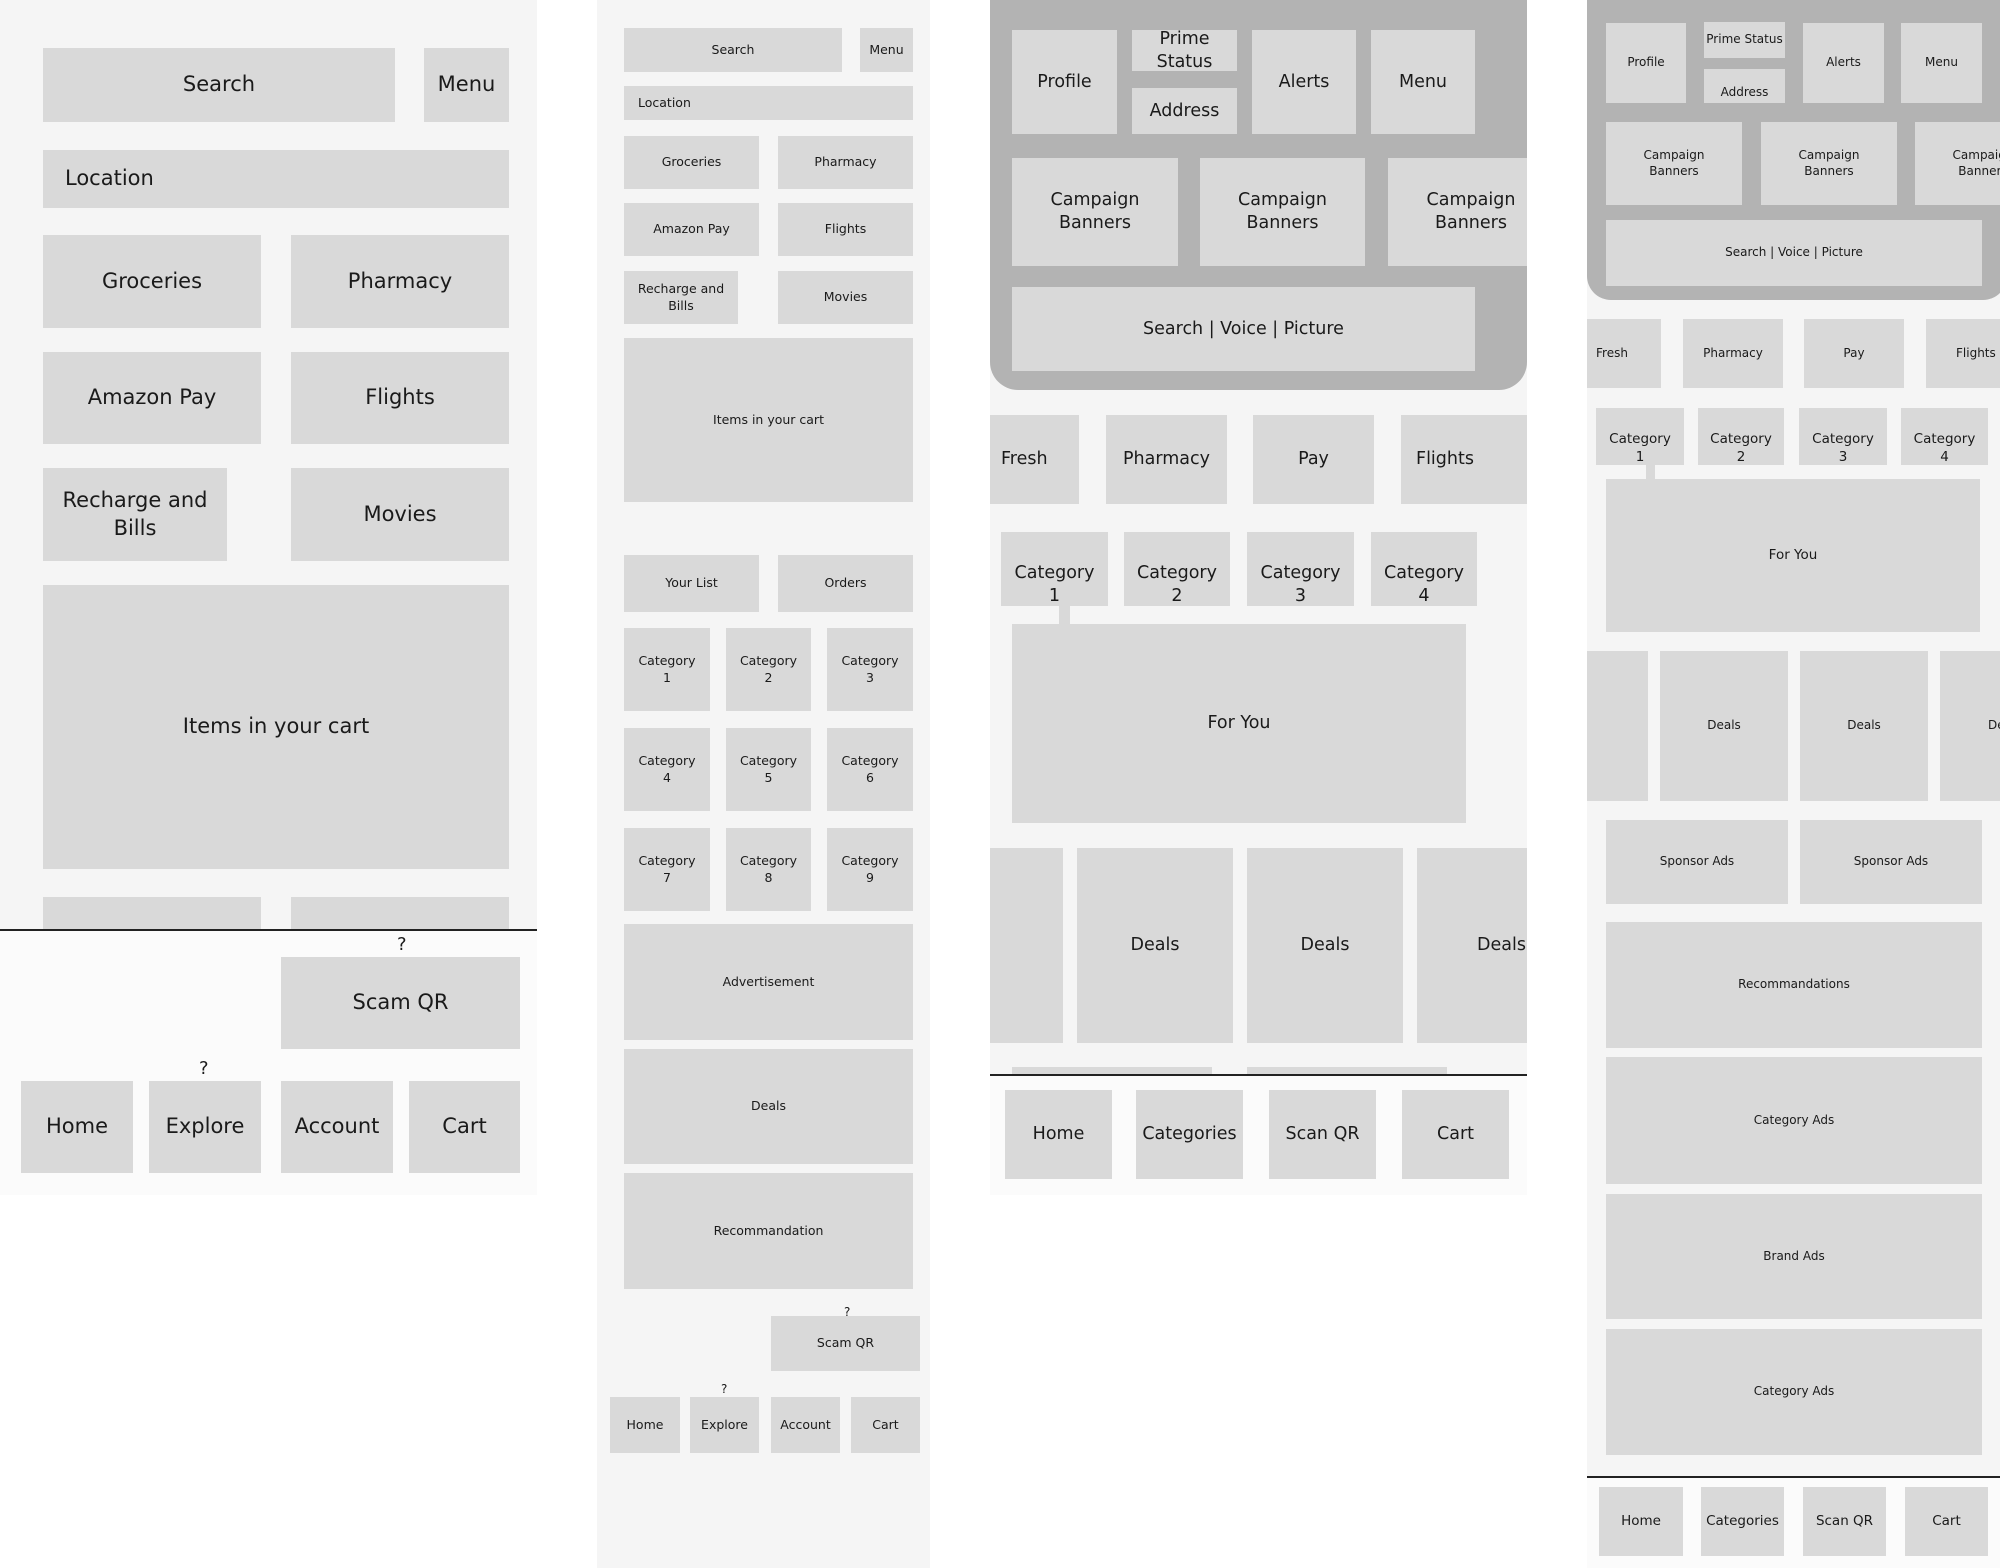 This screenshot has width=2000, height=1568. I want to click on deals-section: Deals, so click(768, 1106).